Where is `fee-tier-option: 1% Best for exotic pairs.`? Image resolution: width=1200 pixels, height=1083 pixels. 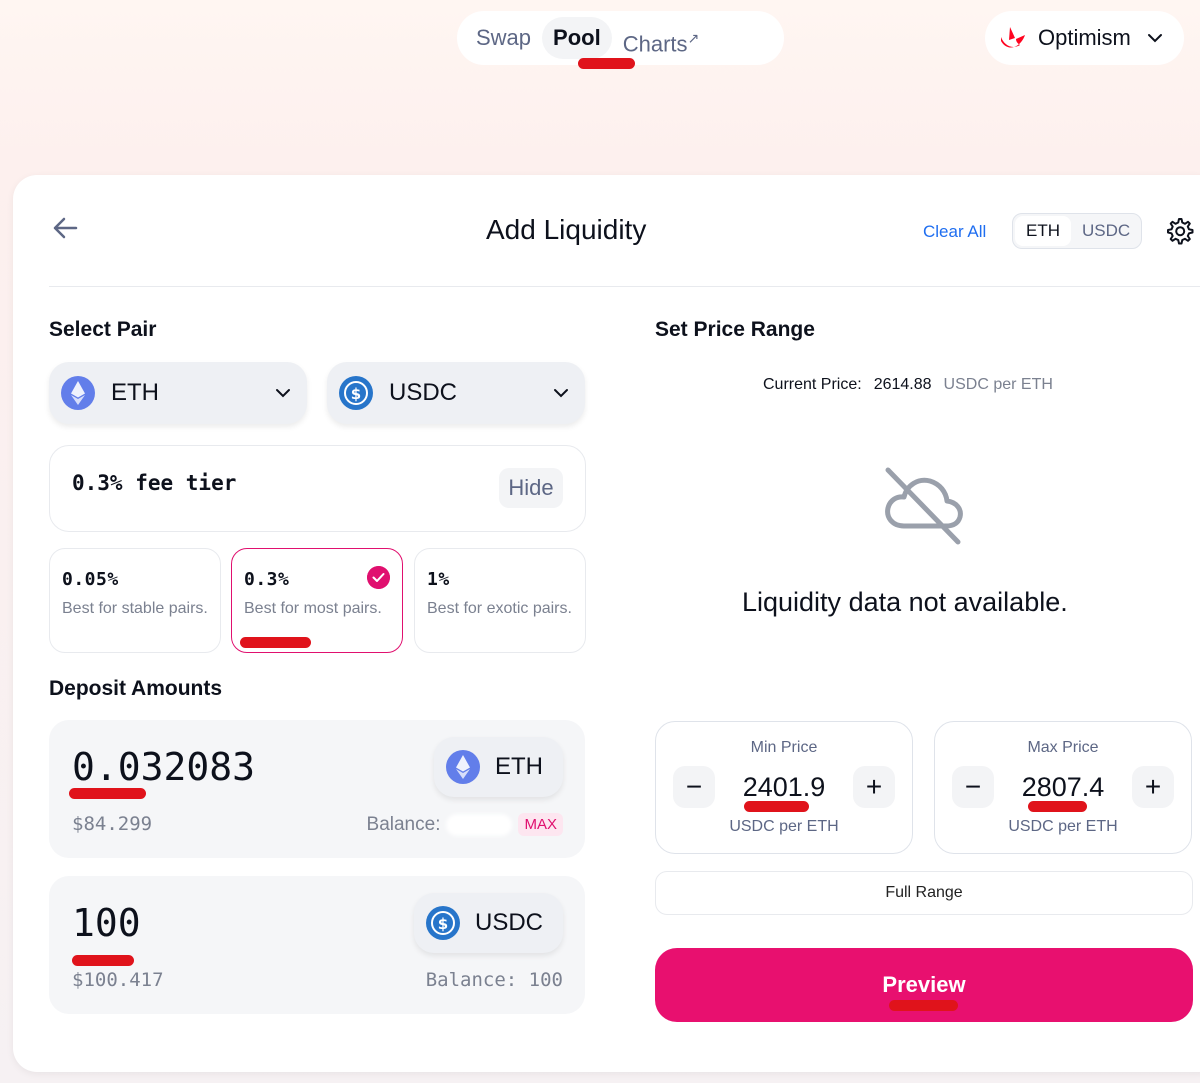 fee-tier-option: 1% Best for exotic pairs. is located at coordinates (500, 600).